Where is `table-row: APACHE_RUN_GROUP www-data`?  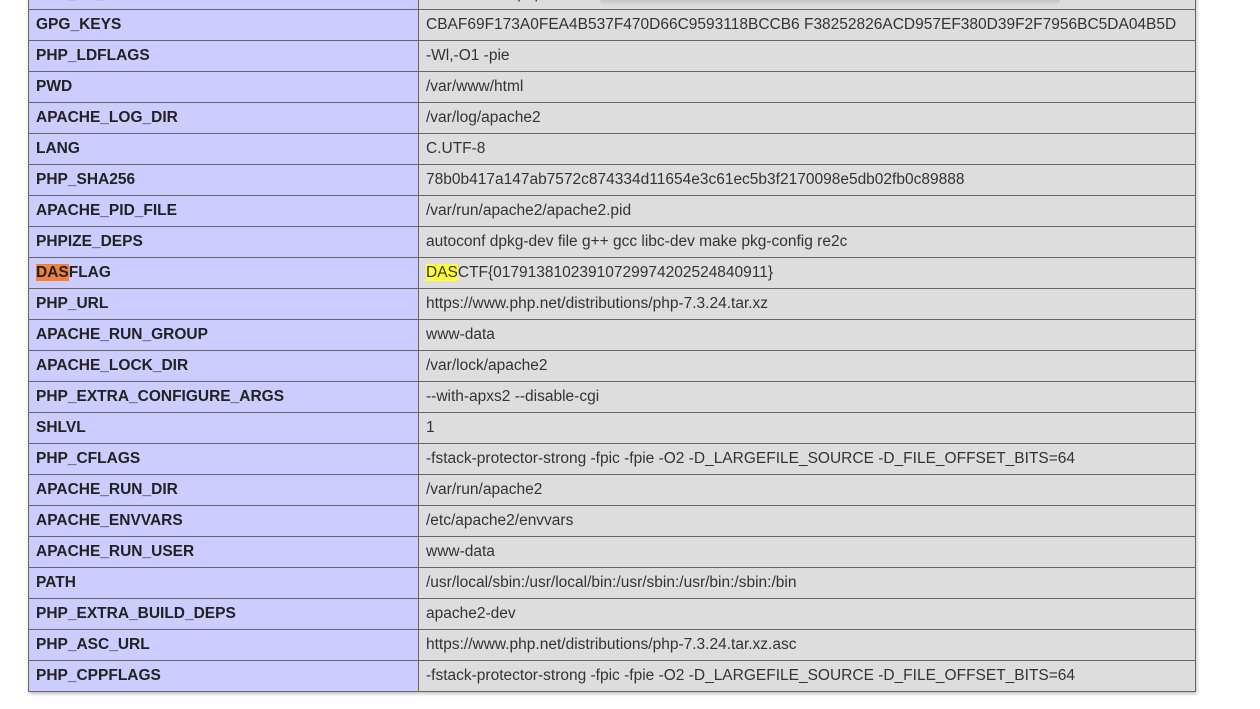
table-row: APACHE_RUN_GROUP www-data is located at coordinates (612, 335).